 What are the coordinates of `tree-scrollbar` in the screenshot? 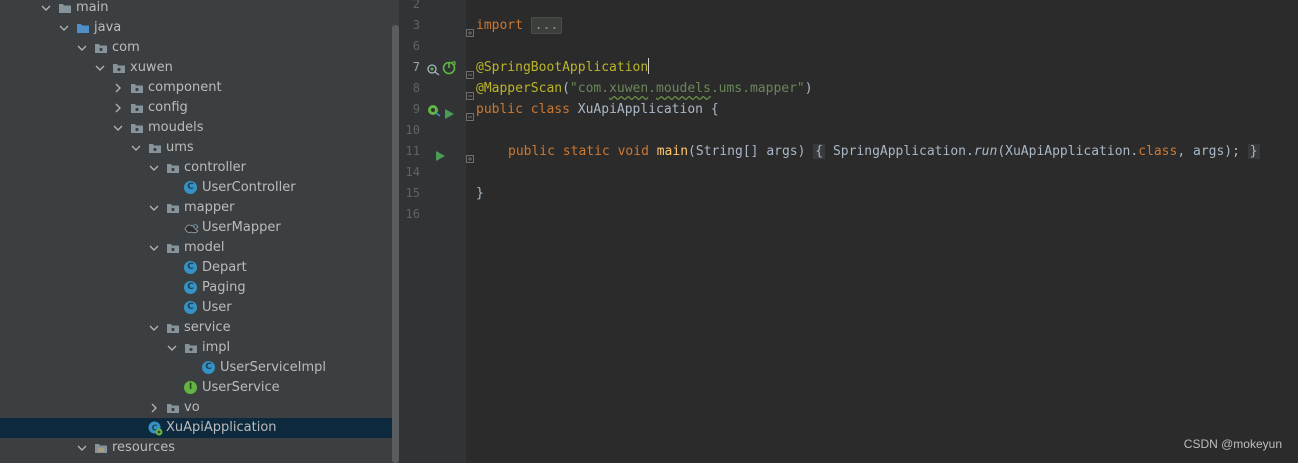 It's located at (395, 231).